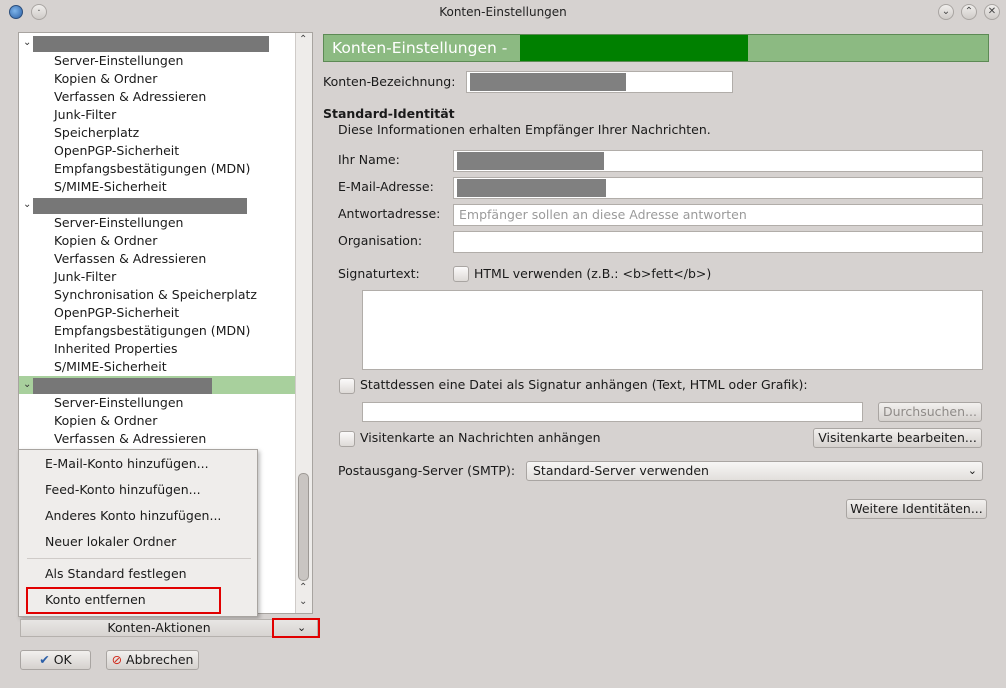 The height and width of the screenshot is (688, 1006). What do you see at coordinates (593, 273) in the screenshot?
I see `html-checkbox-label: HTML verwenden (z.B.: <b>fett</b>)` at bounding box center [593, 273].